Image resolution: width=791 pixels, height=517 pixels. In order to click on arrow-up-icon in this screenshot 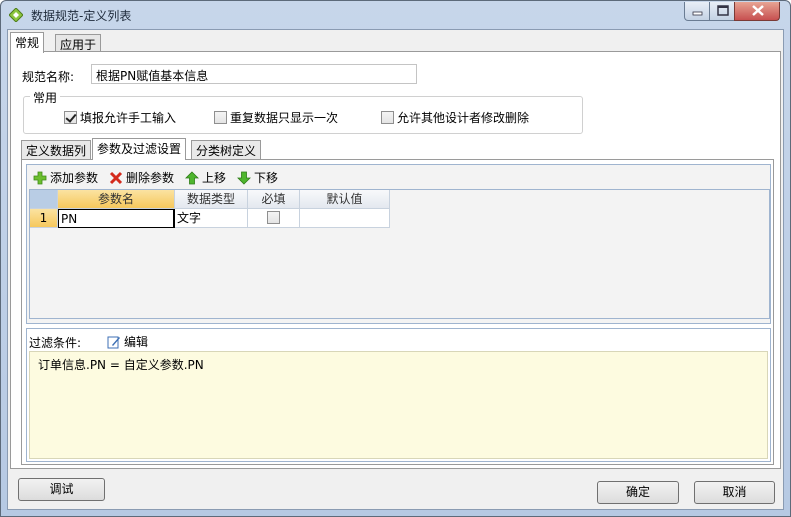, I will do `click(192, 177)`.